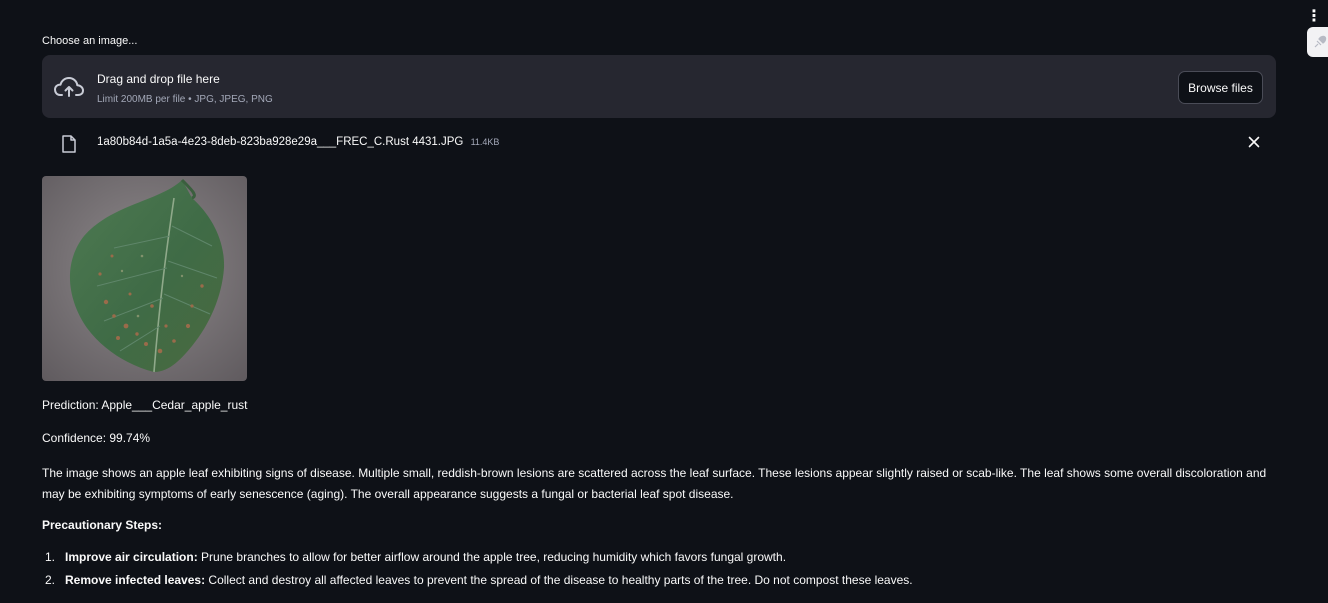 The image size is (1328, 603). What do you see at coordinates (69, 87) in the screenshot?
I see `cloud-upload-icon` at bounding box center [69, 87].